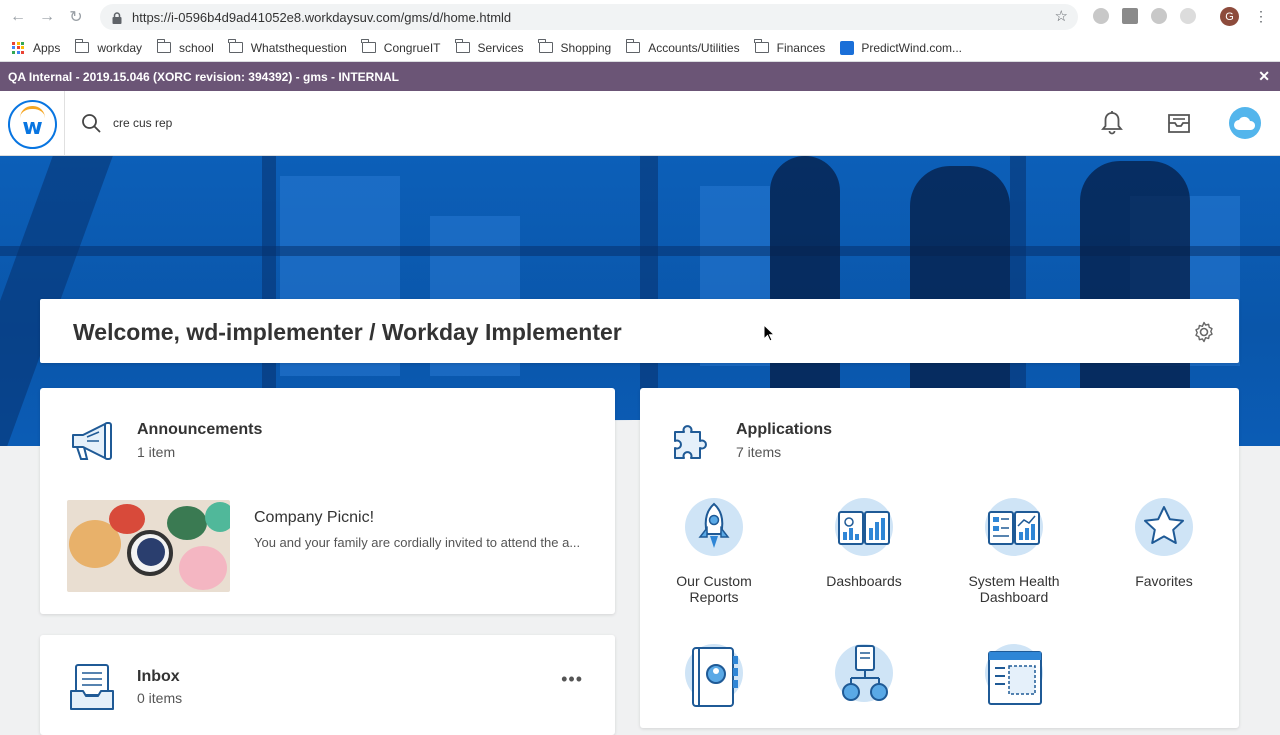 This screenshot has width=1280, height=735. What do you see at coordinates (156, 452) in the screenshot?
I see `card-count: 1 item` at bounding box center [156, 452].